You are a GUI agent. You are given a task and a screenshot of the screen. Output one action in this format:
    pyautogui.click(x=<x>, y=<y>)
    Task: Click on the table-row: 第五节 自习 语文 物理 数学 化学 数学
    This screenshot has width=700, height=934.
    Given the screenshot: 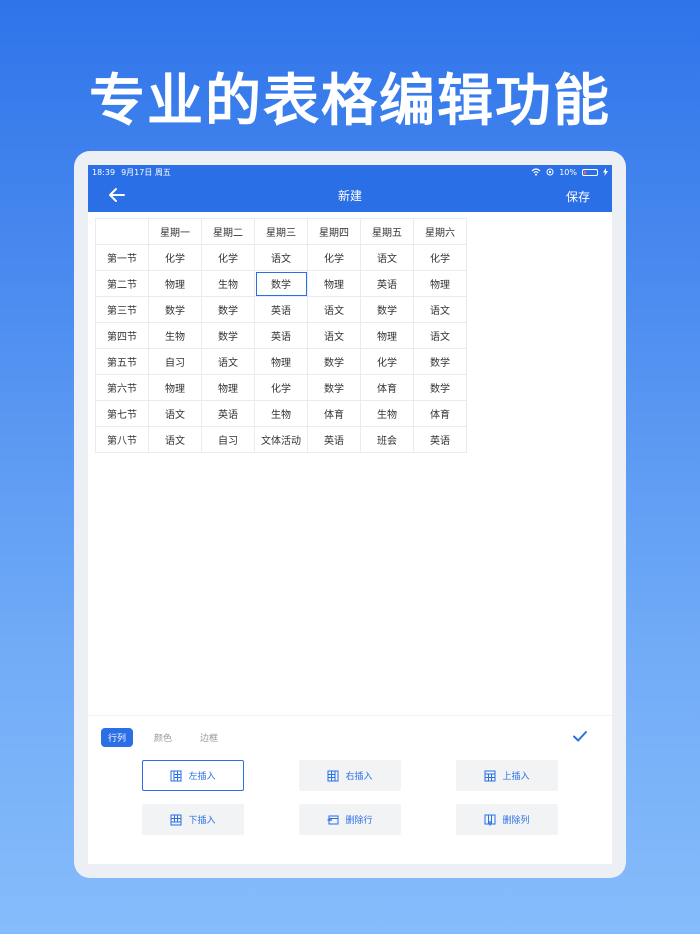 What is the action you would take?
    pyautogui.click(x=281, y=361)
    